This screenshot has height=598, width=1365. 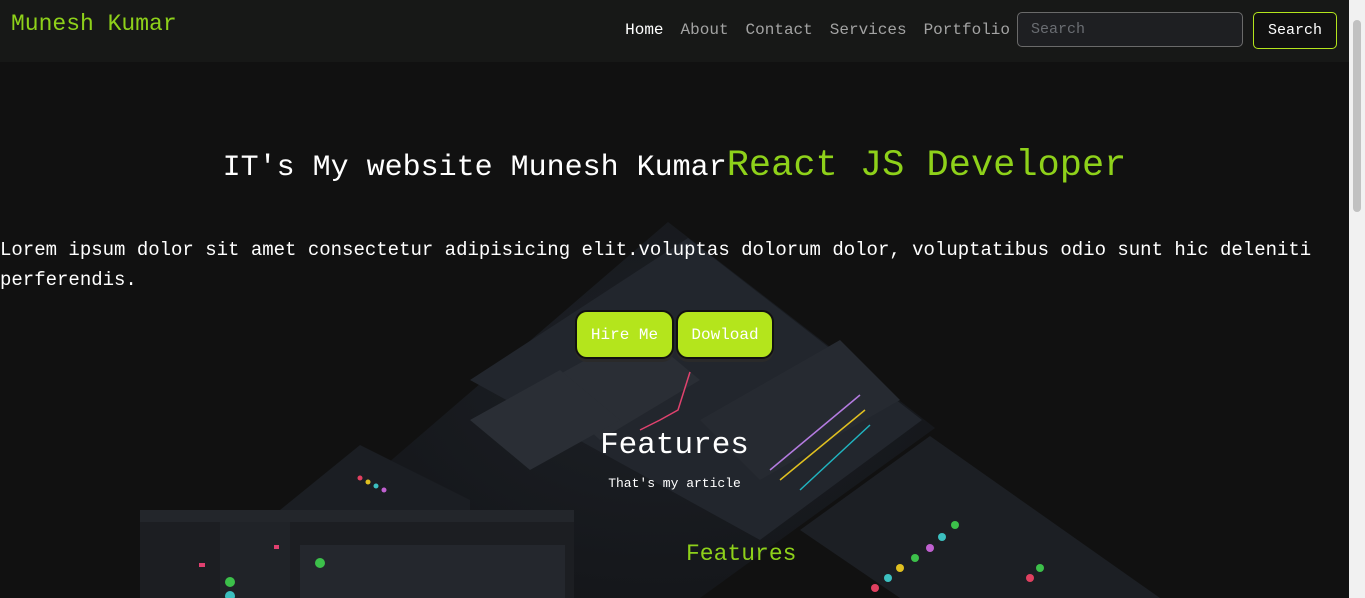 What do you see at coordinates (926, 166) in the screenshot?
I see `hero-title-accent: React JS Developer` at bounding box center [926, 166].